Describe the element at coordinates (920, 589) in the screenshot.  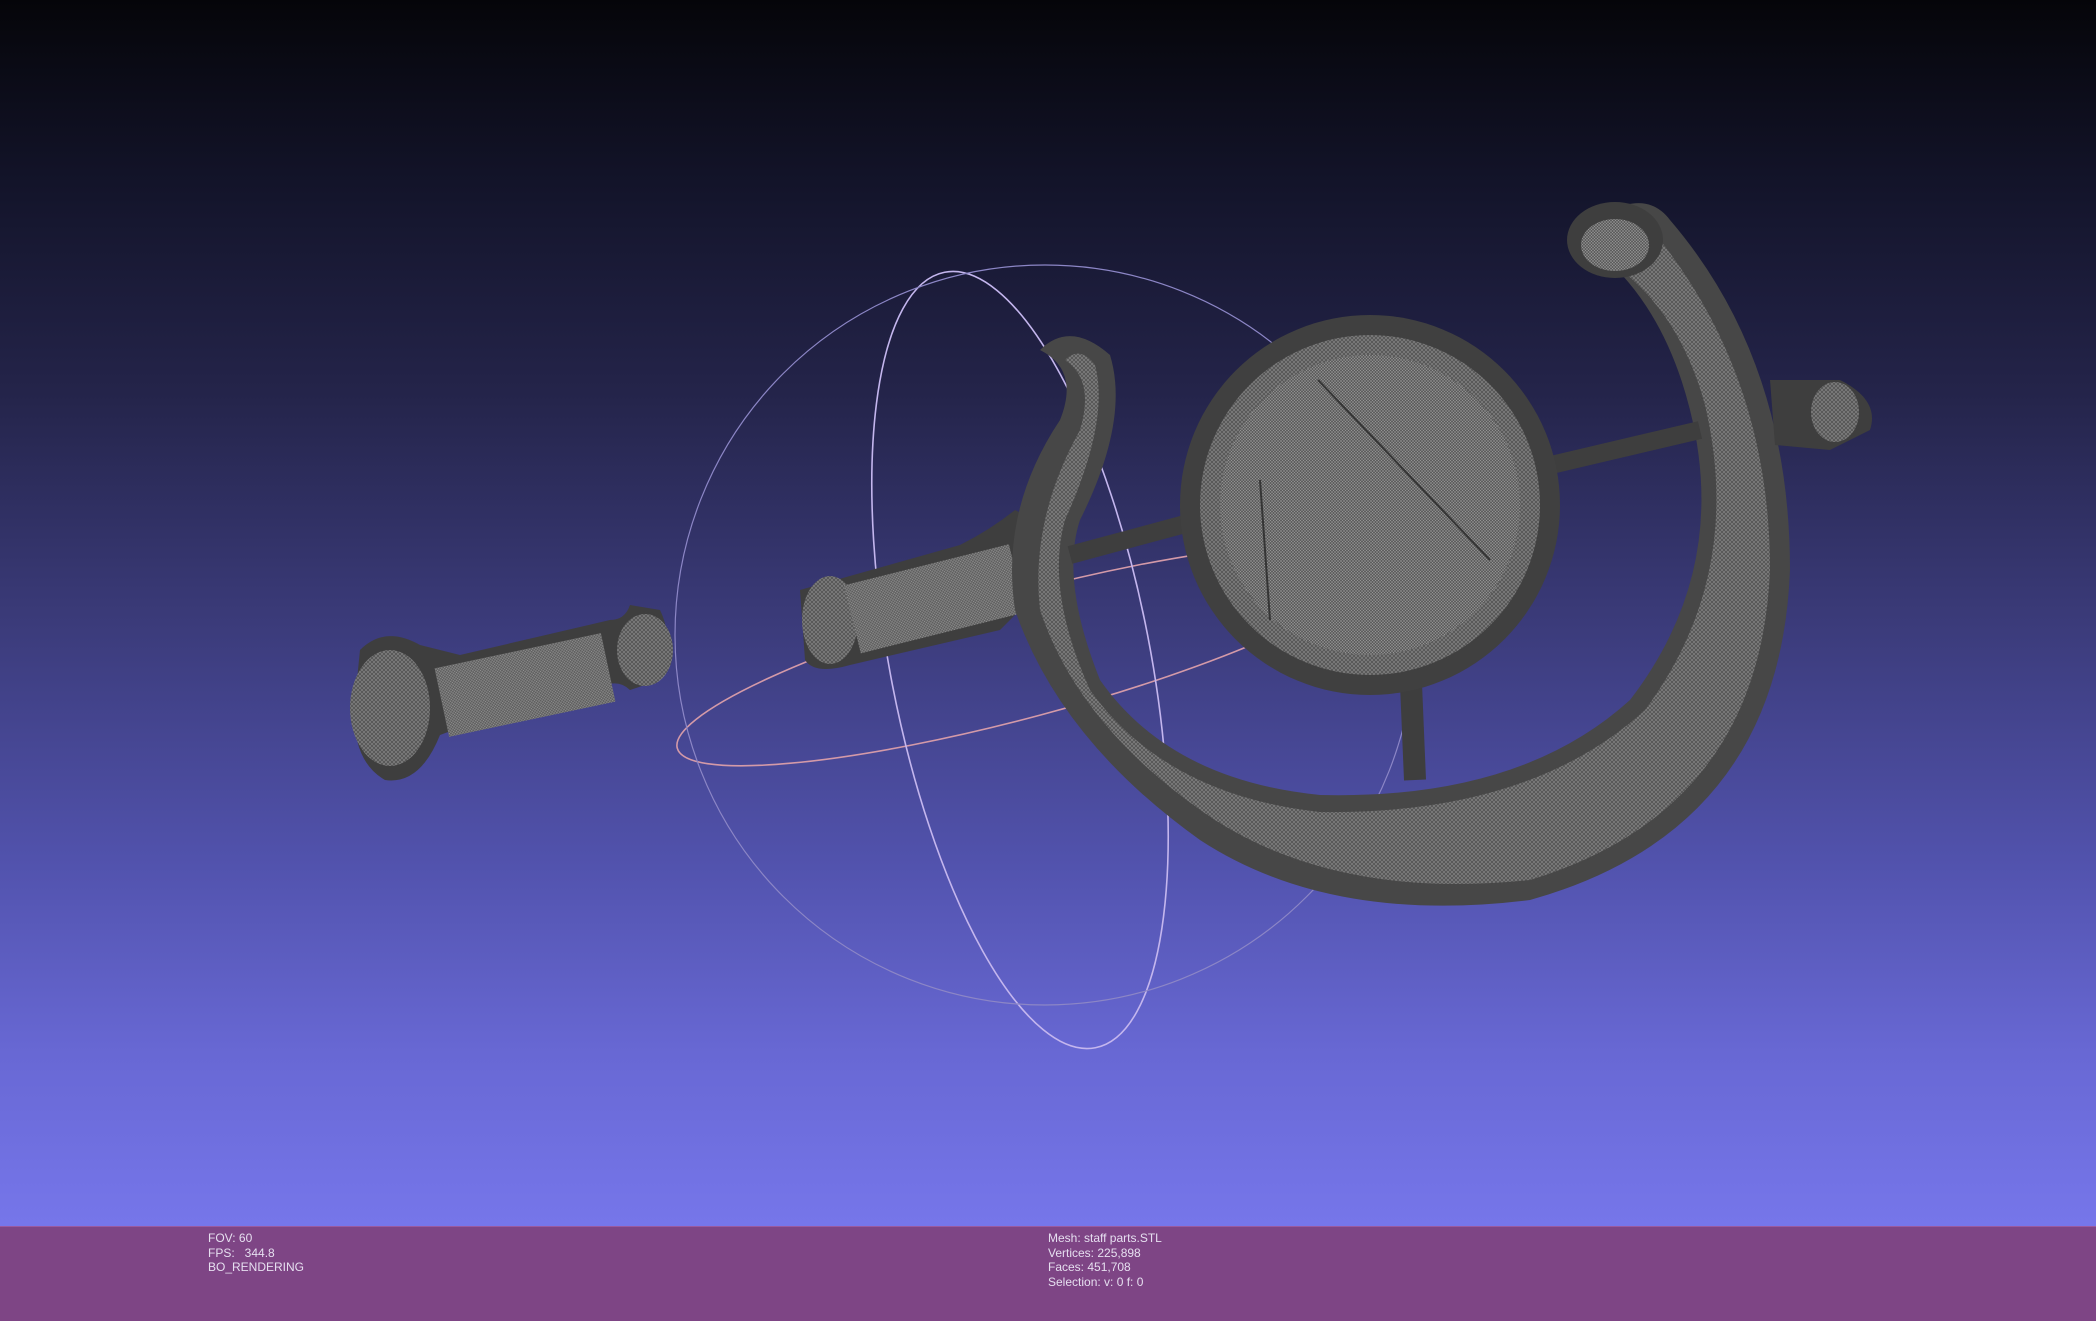
I see `handle-part-center` at that location.